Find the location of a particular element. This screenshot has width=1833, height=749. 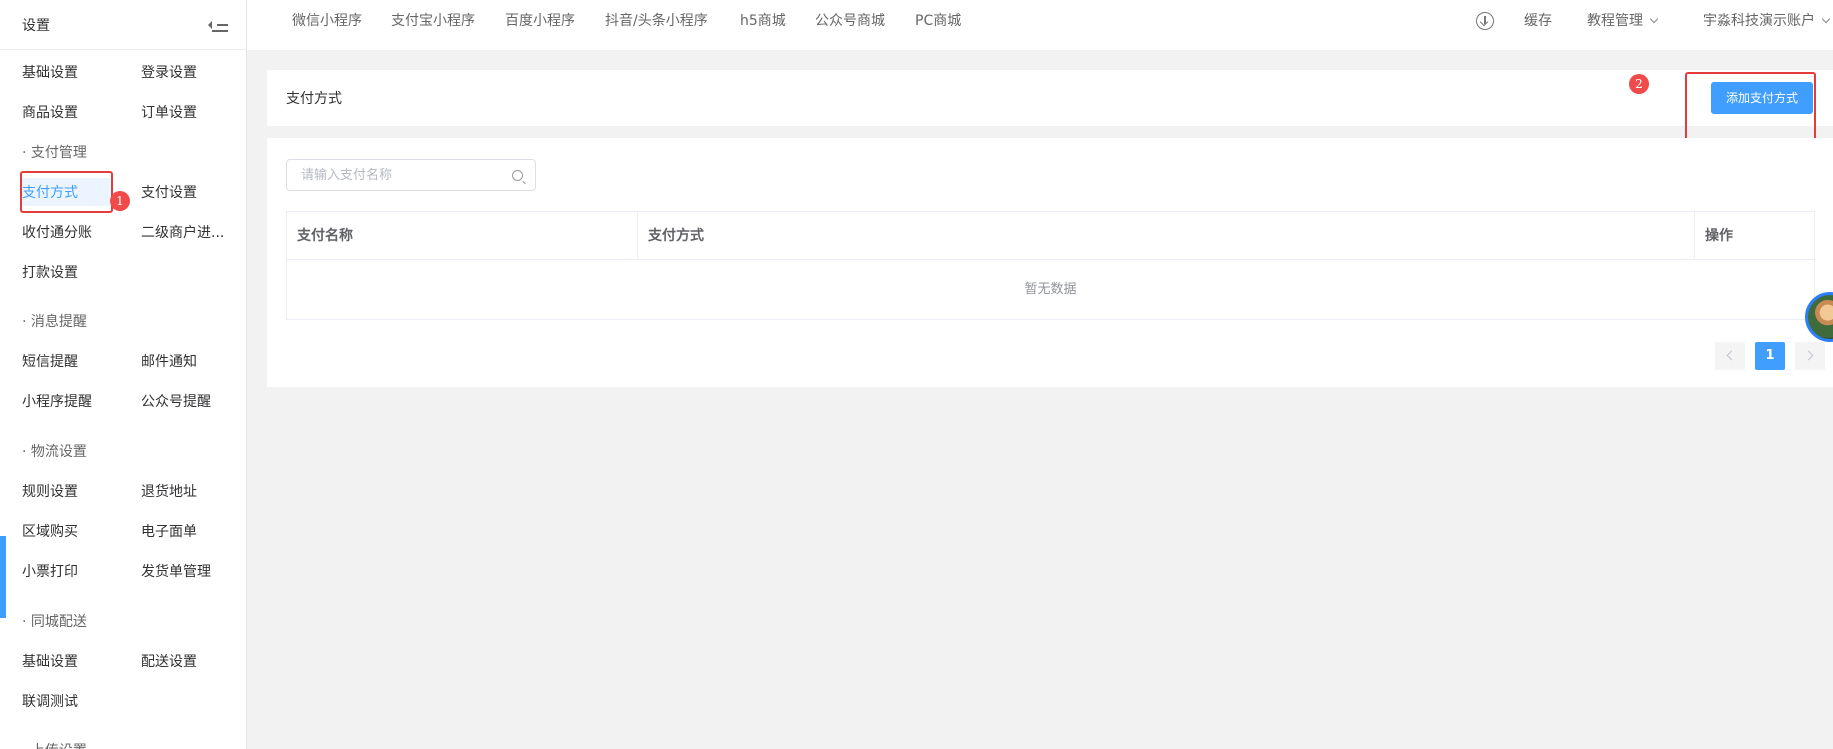

nav-cache: 缓存 is located at coordinates (1538, 21).